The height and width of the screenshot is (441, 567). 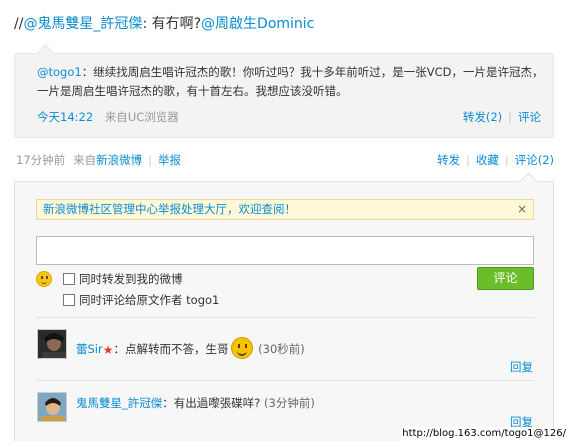 I want to click on comment-item: 蕾Sir★：点解转而不答，生哥 (30秒前), so click(x=190, y=348).